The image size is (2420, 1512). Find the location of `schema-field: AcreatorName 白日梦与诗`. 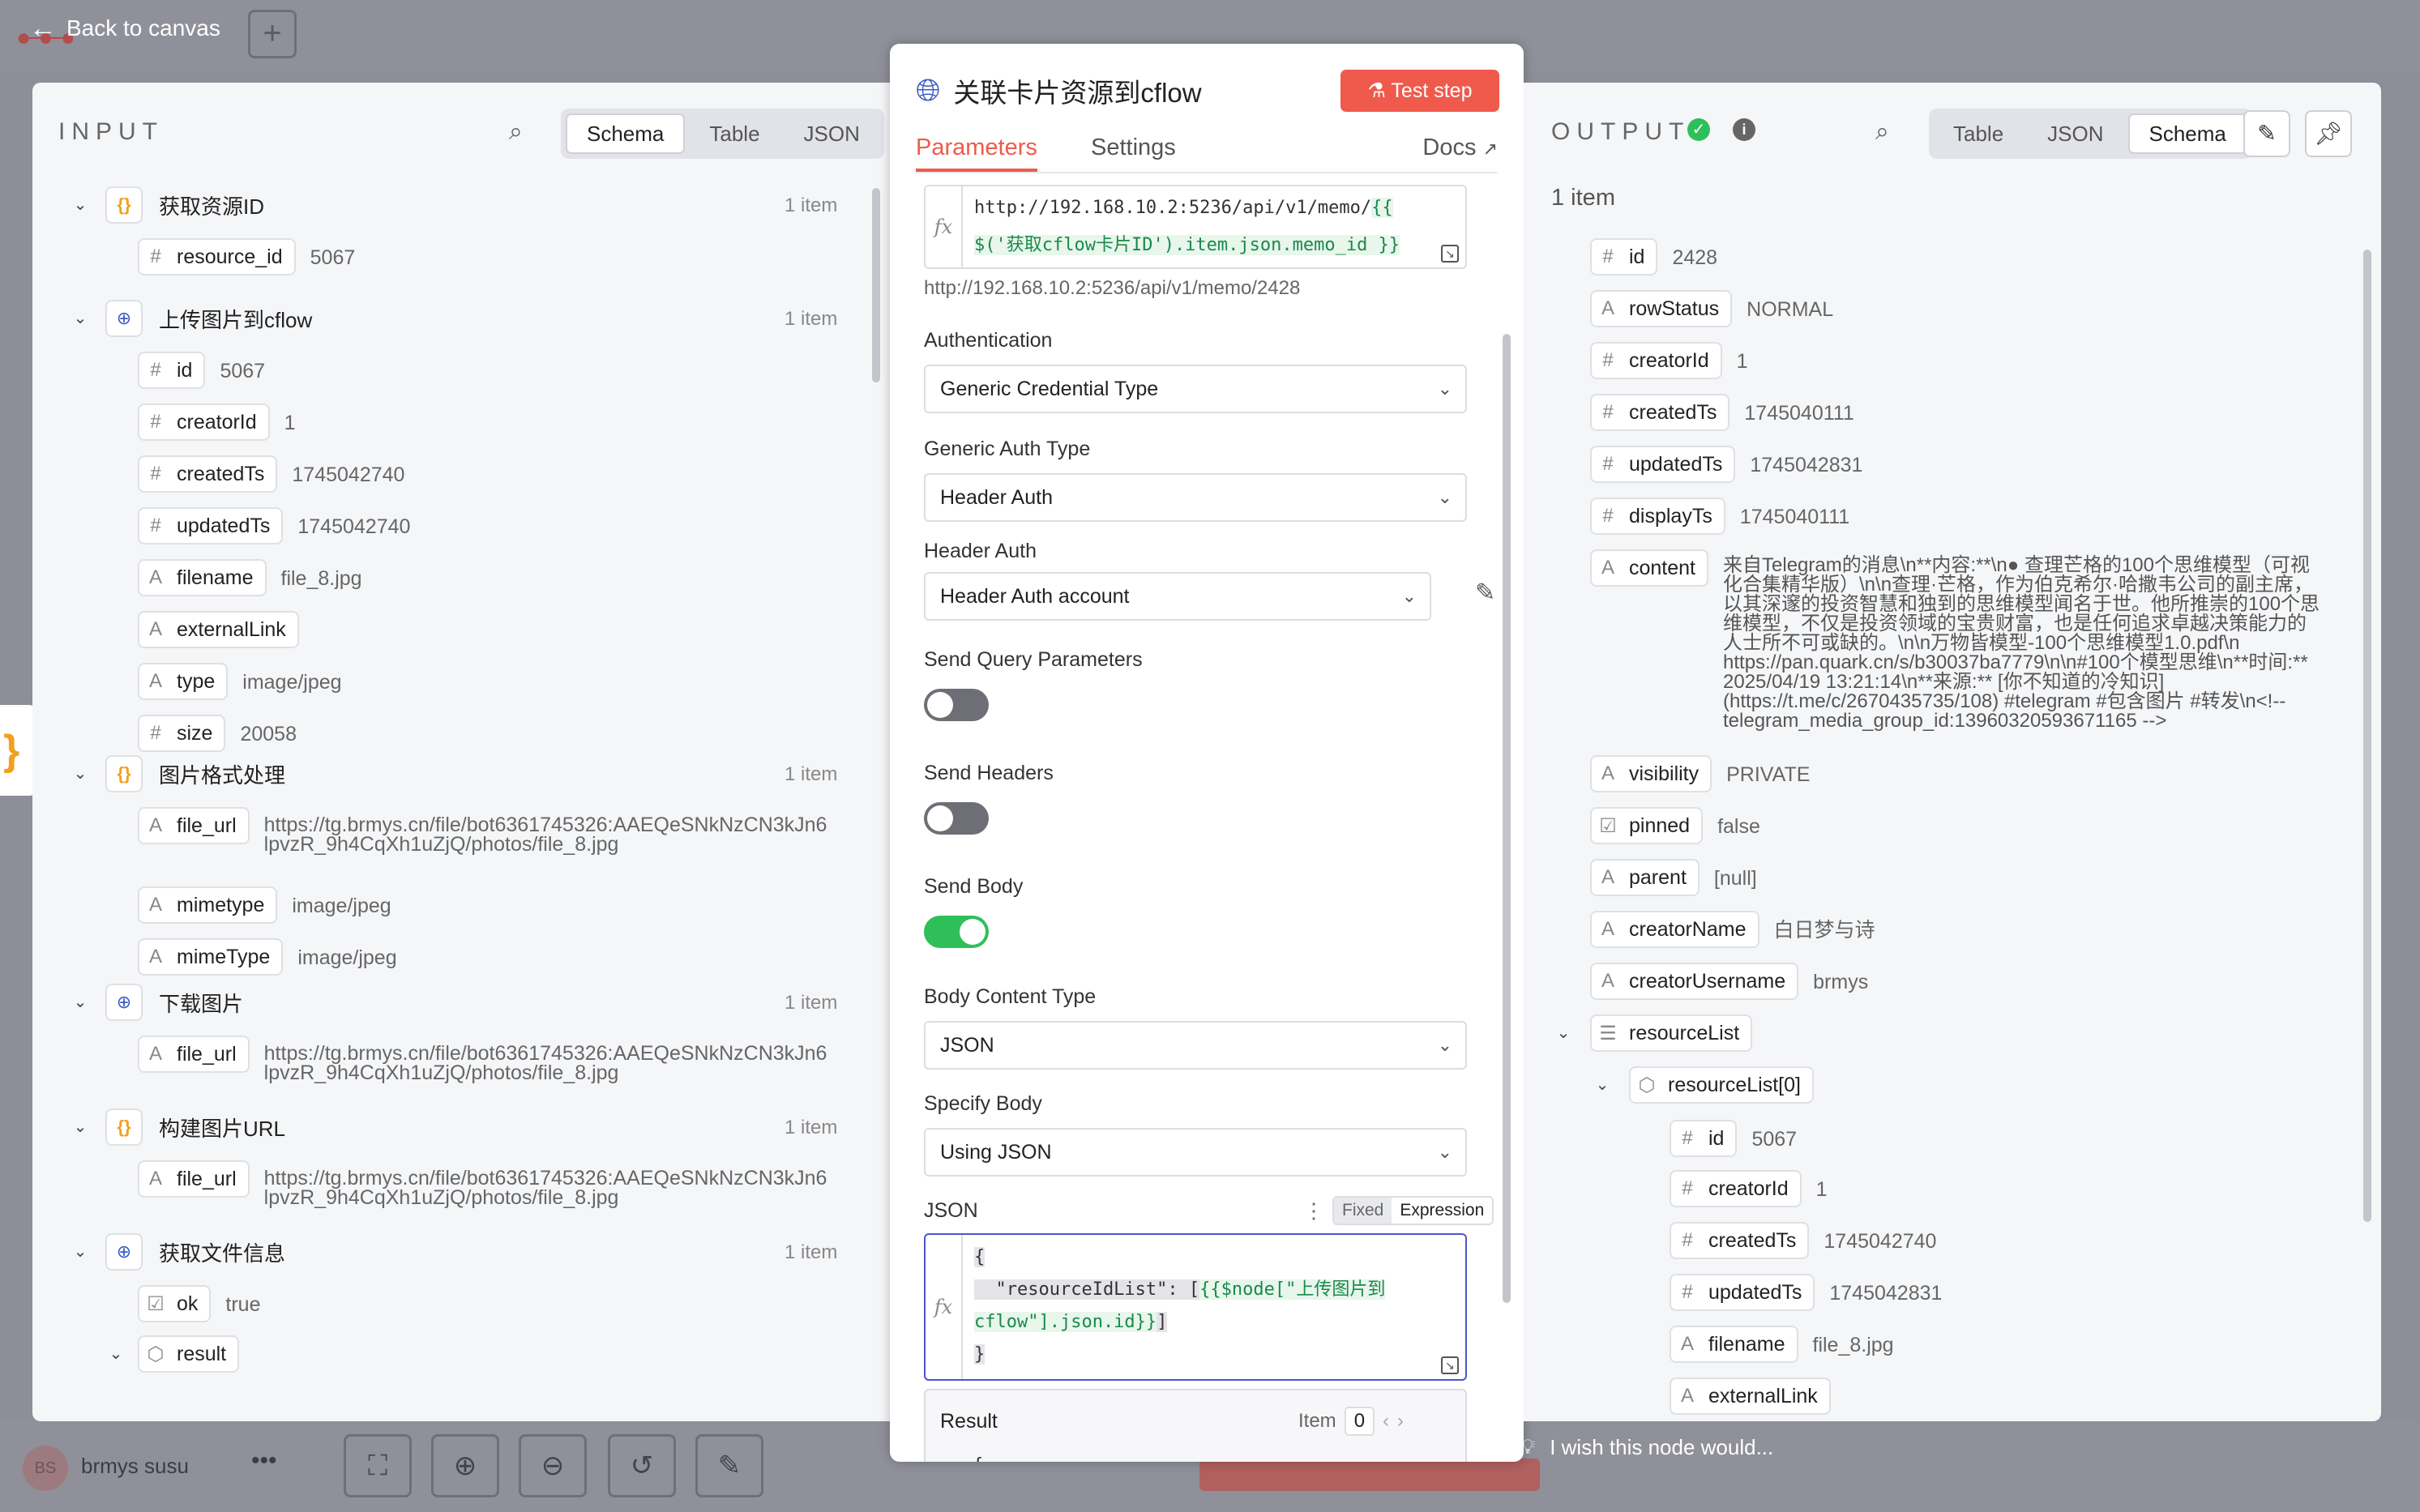

schema-field: AcreatorName 白日梦与诗 is located at coordinates (1732, 929).